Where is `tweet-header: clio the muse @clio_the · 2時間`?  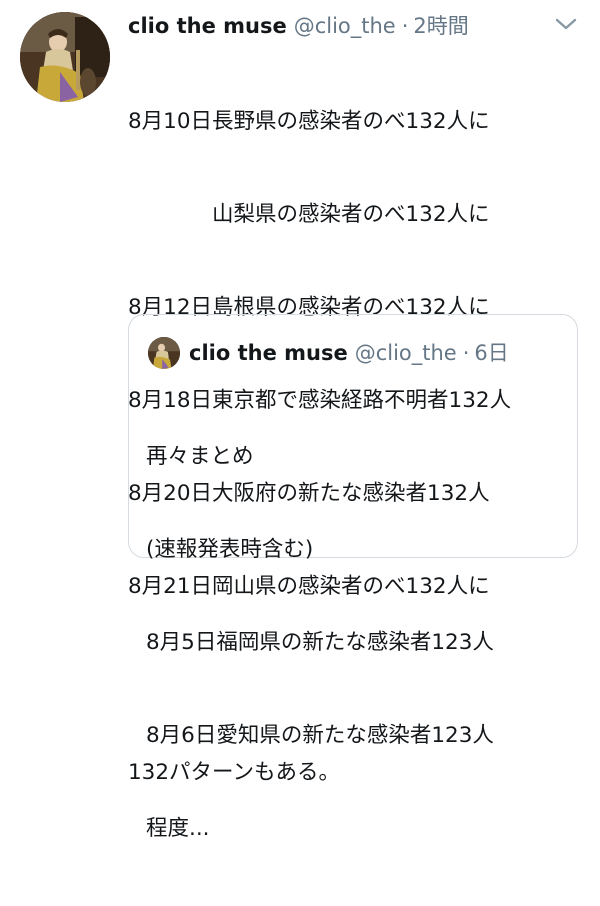 tweet-header: clio the muse @clio_the · 2時間 is located at coordinates (298, 25).